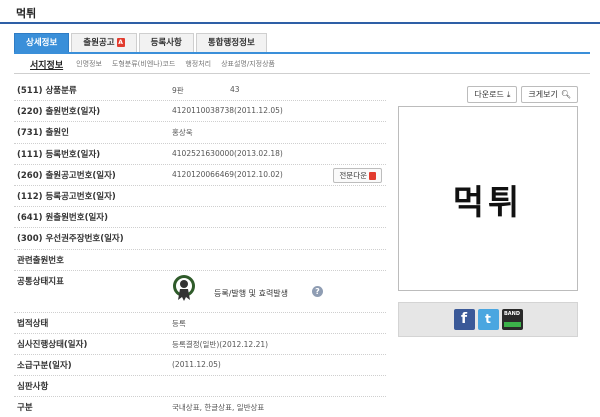  I want to click on field-label: (511) 상품분류, so click(47, 91).